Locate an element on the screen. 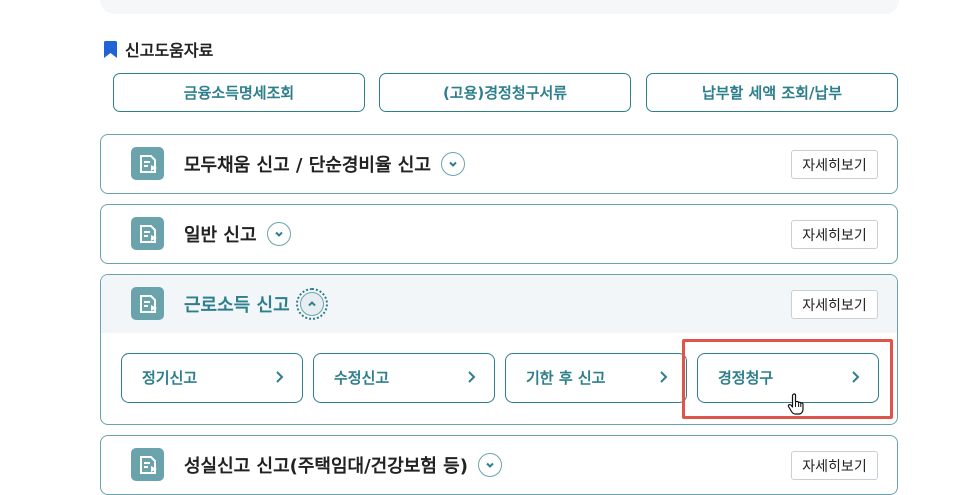 The height and width of the screenshot is (495, 955). accordion-header: 성실신고 신고(주택임대/건강보험 등) 자세히보기 is located at coordinates (499, 465).